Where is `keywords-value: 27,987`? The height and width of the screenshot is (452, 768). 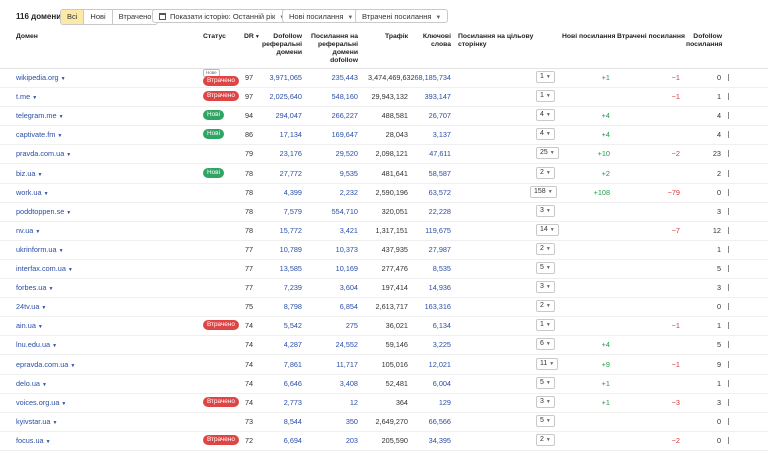
keywords-value: 27,987 is located at coordinates (431, 249).